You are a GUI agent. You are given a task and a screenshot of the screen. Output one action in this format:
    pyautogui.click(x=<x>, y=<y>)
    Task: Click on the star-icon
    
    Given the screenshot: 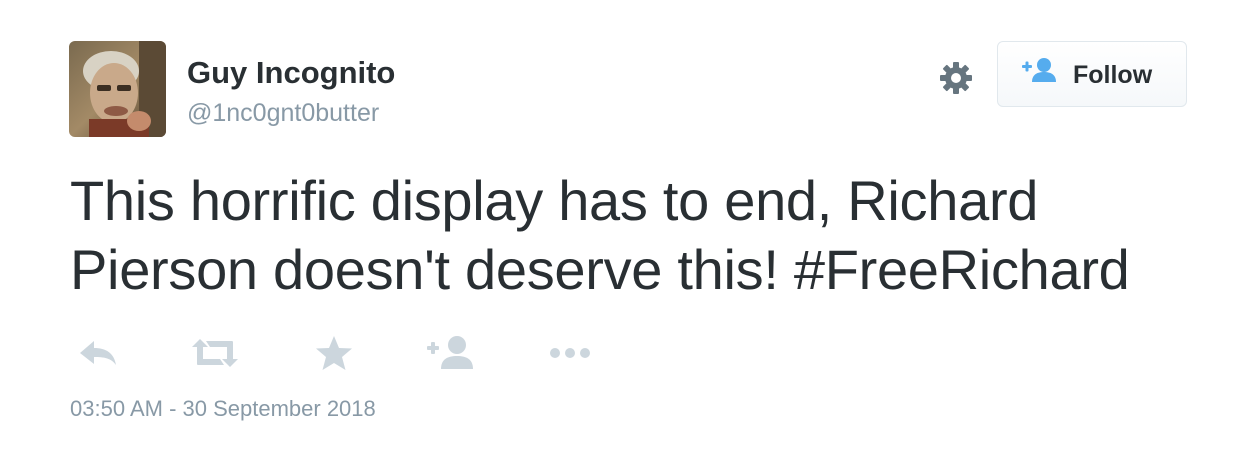 What is the action you would take?
    pyautogui.click(x=334, y=353)
    